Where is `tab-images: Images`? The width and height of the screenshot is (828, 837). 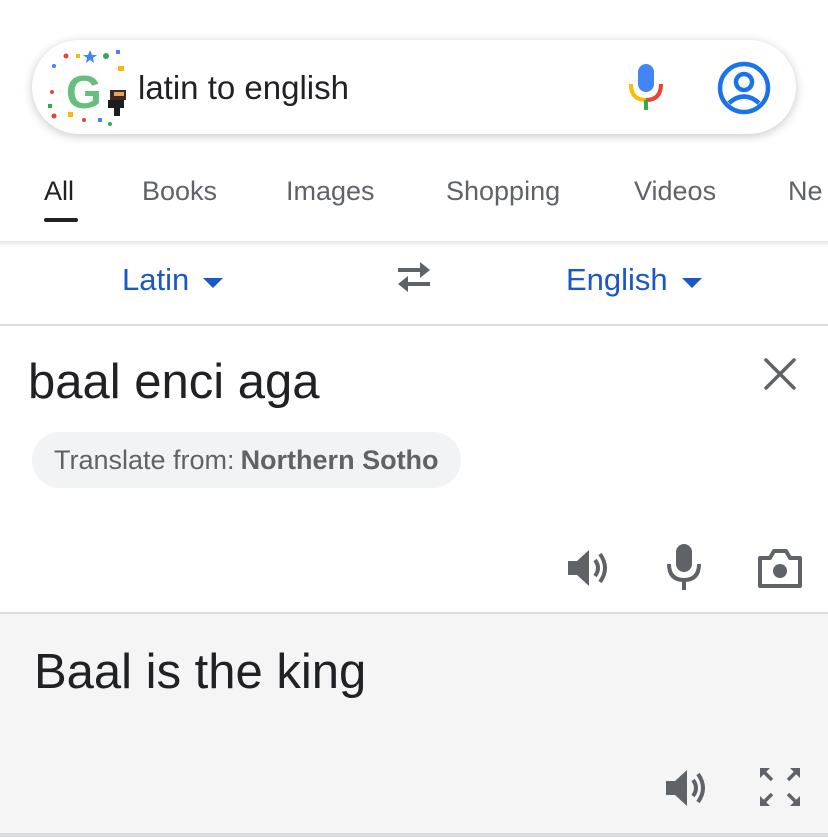 tab-images: Images is located at coordinates (330, 191).